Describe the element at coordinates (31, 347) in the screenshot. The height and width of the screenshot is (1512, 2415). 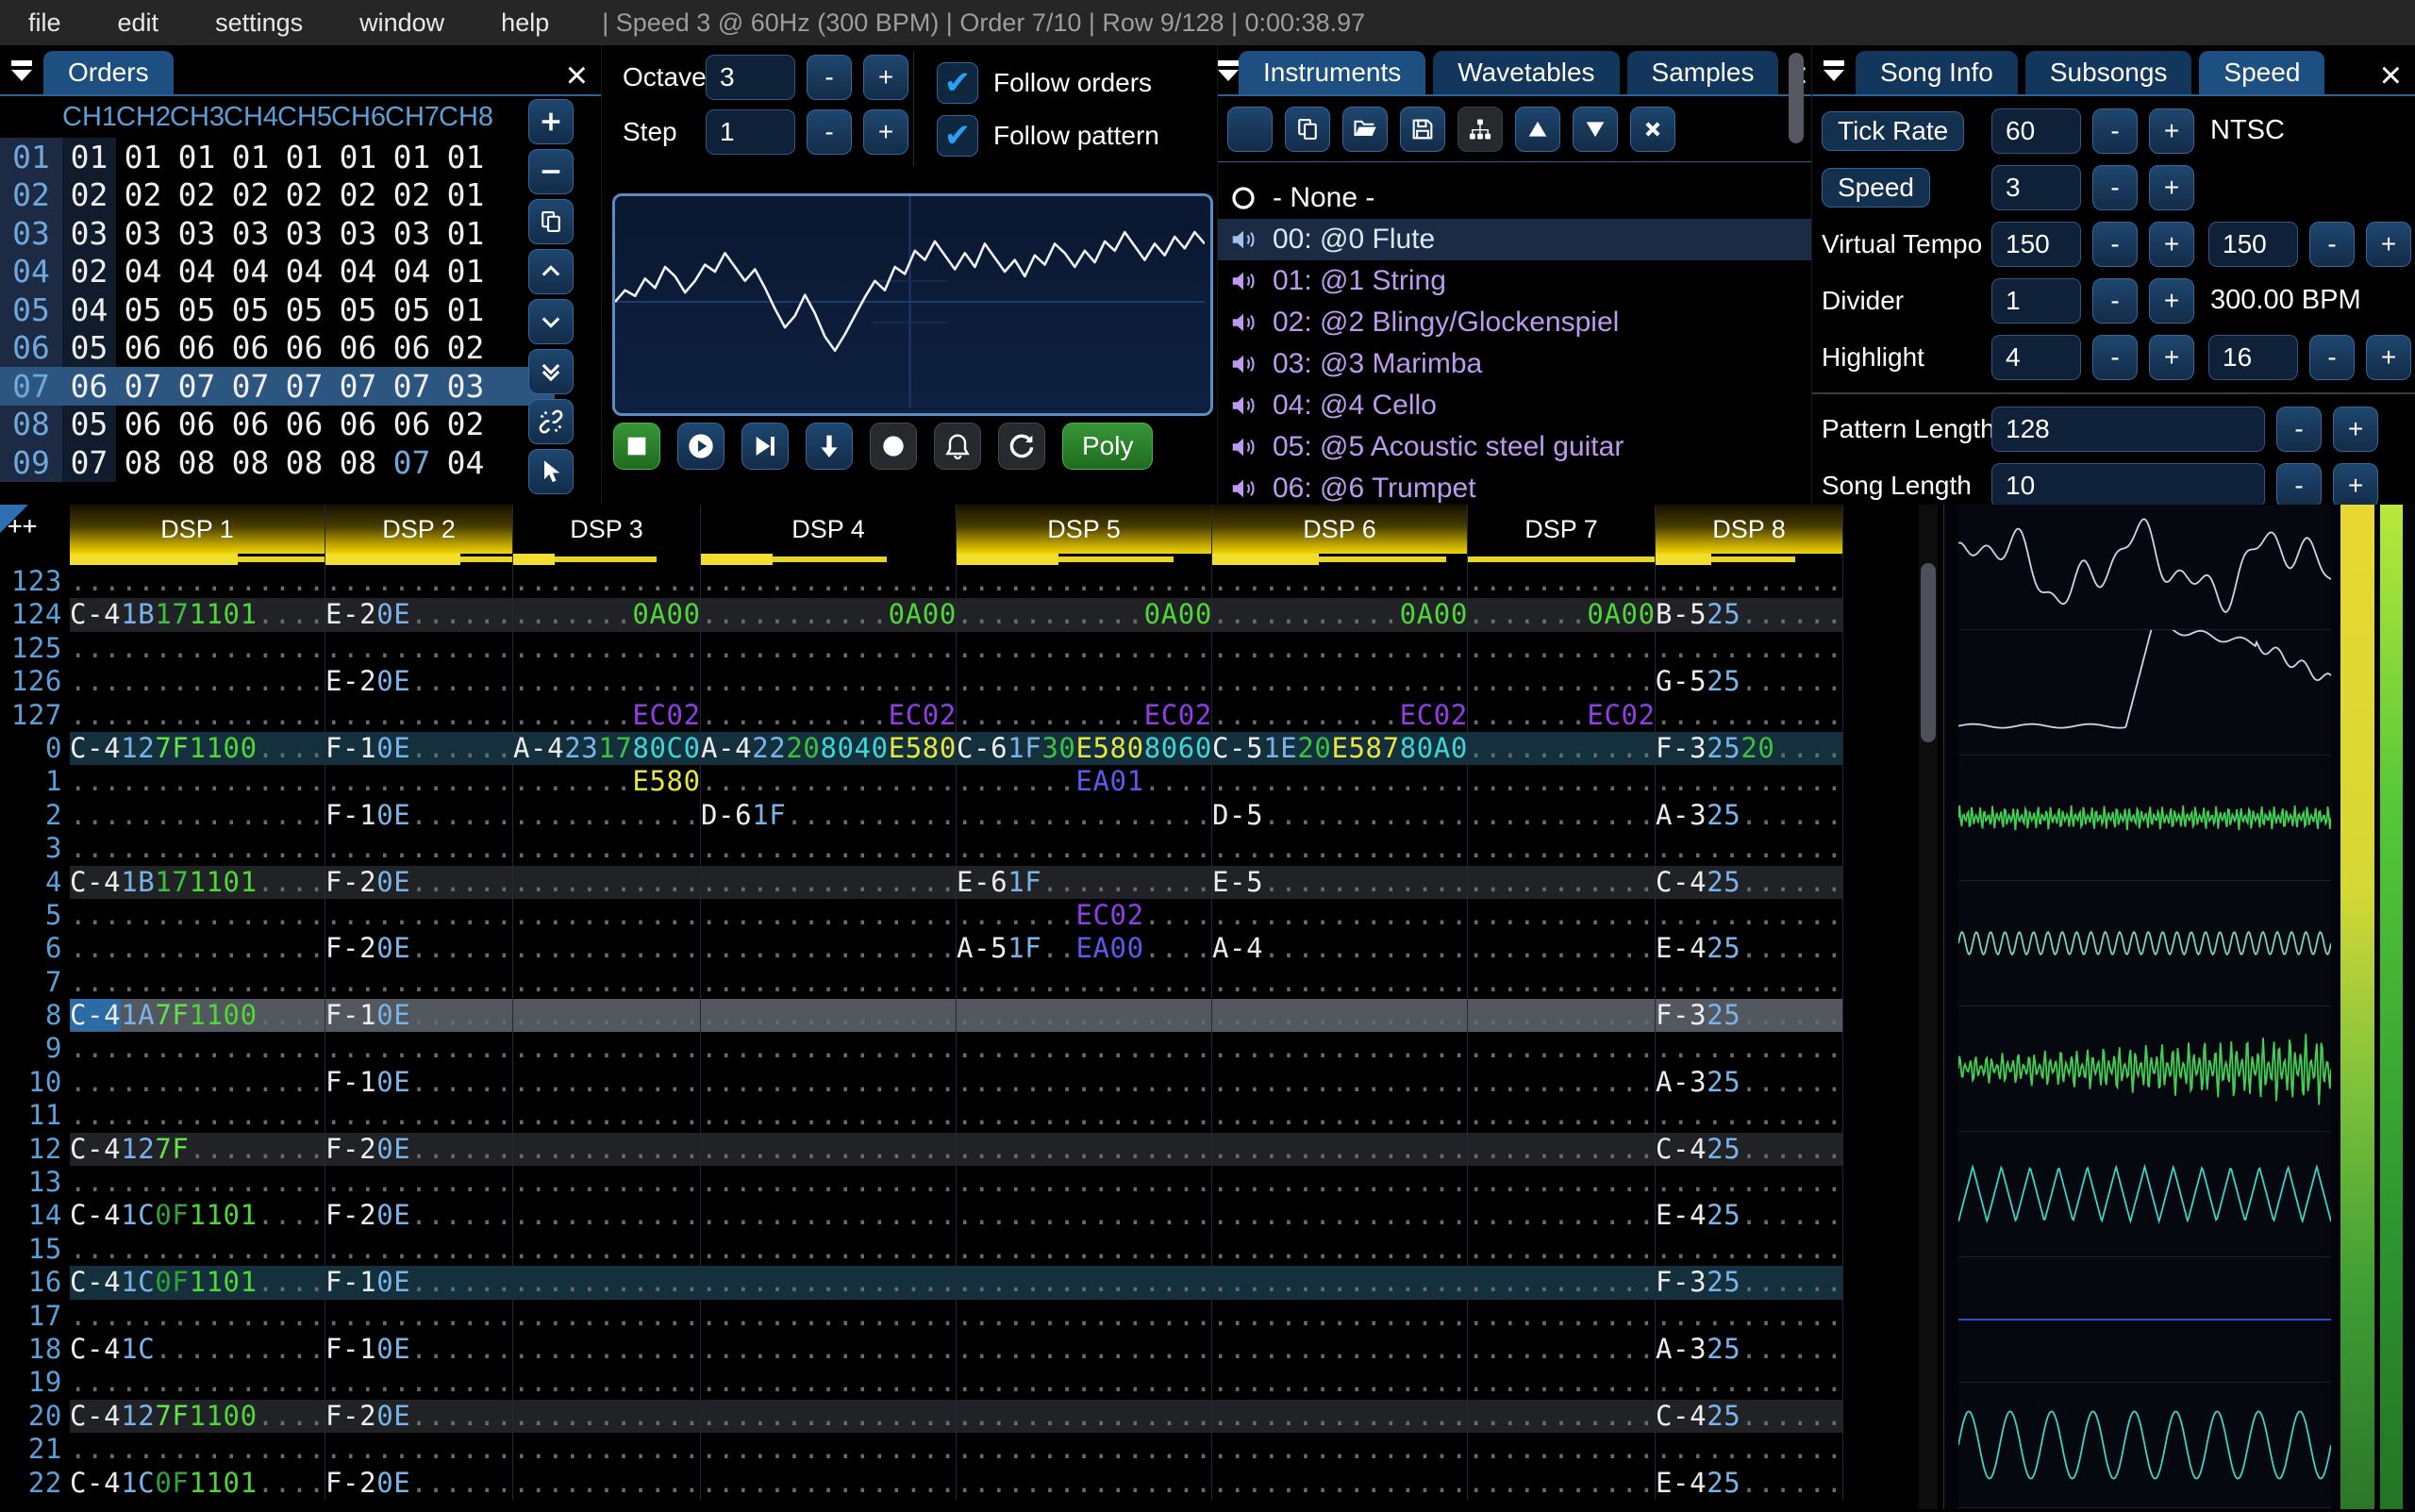
I see `order-row-number: 06` at that location.